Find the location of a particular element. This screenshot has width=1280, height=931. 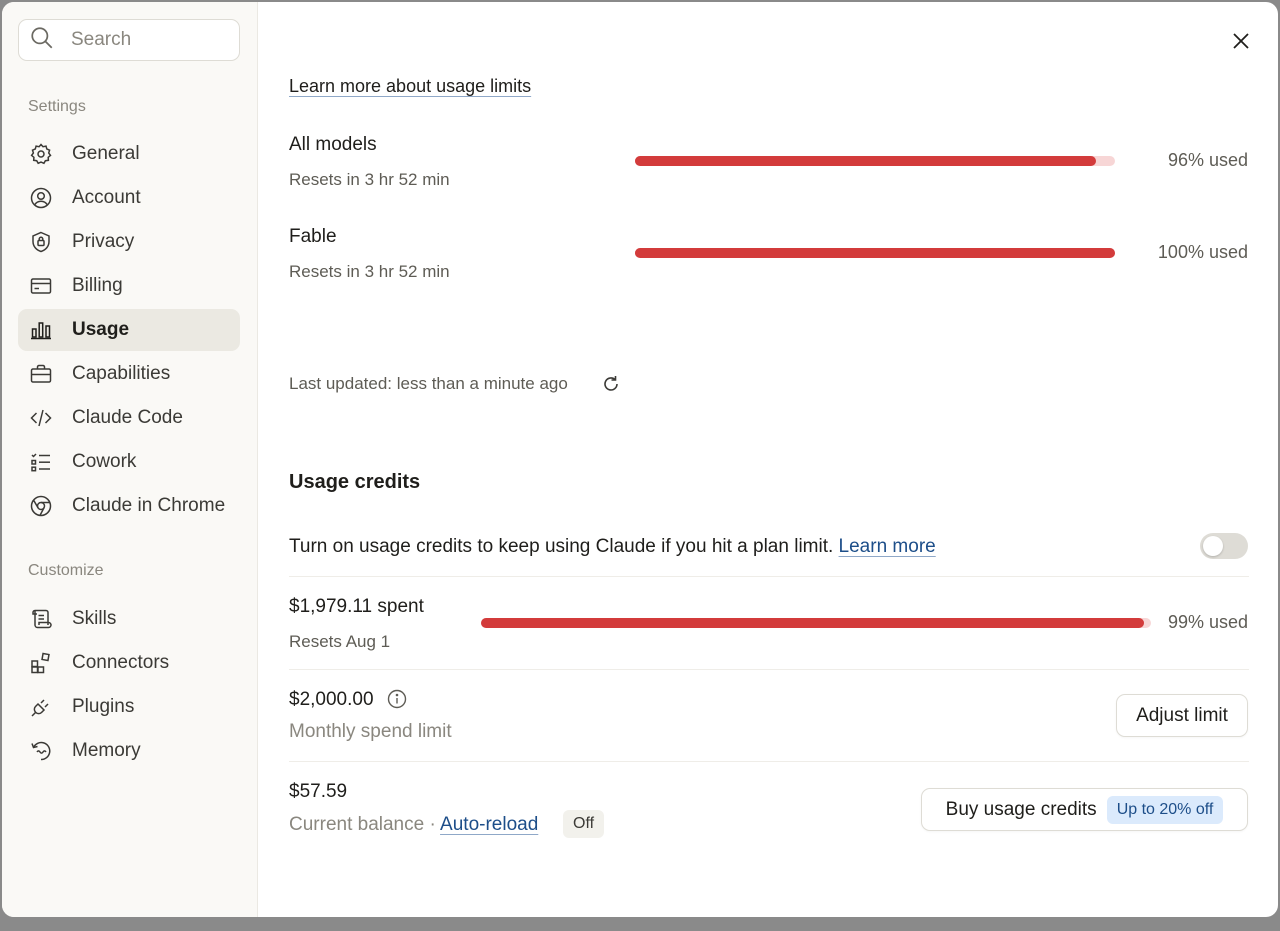

credits-spent: $1,979.11 spent is located at coordinates (356, 606).